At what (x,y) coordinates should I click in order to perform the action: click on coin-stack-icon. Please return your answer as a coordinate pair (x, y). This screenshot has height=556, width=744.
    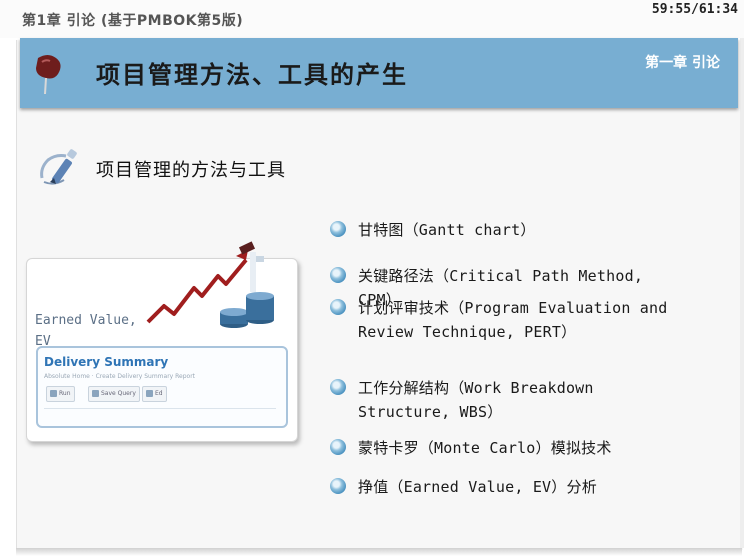
    Looking at the image, I should click on (247, 310).